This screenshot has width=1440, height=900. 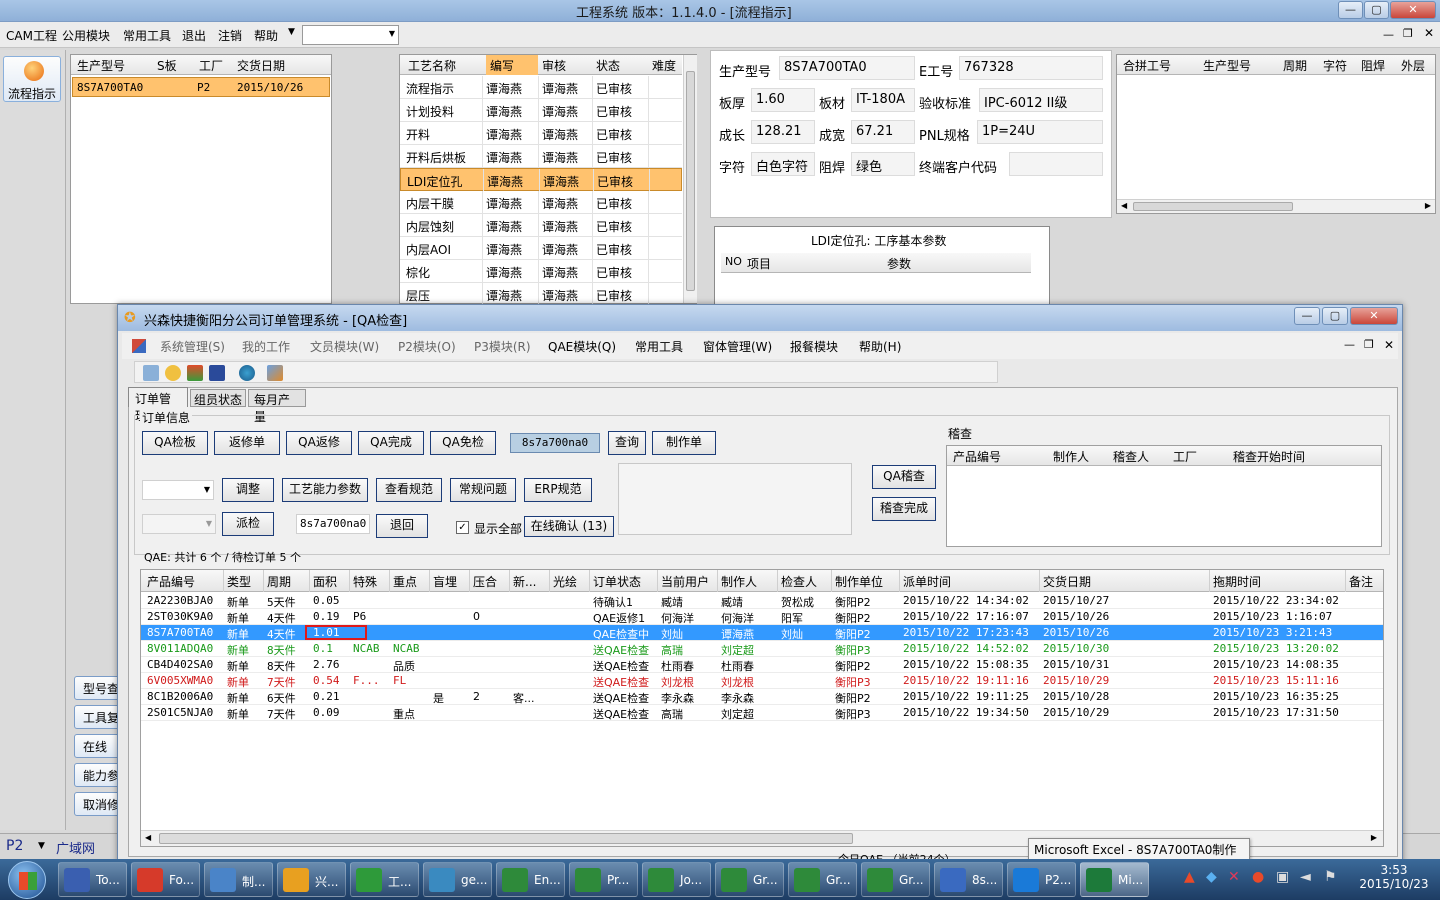 What do you see at coordinates (325, 490) in the screenshot?
I see `process-capability-button: 工艺能力参数` at bounding box center [325, 490].